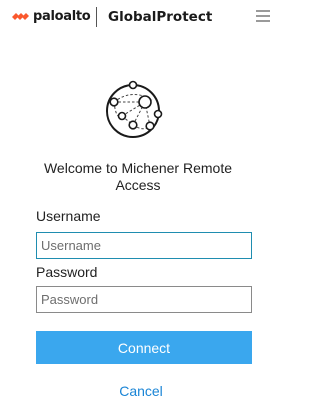 Image resolution: width=320 pixels, height=402 pixels. What do you see at coordinates (67, 272) in the screenshot?
I see `password-label: Password` at bounding box center [67, 272].